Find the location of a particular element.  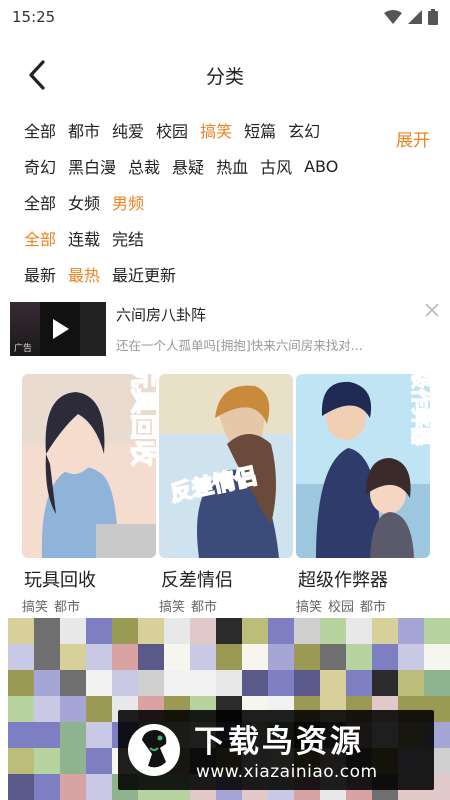

comic-title: 玩具回收 is located at coordinates (89, 579).